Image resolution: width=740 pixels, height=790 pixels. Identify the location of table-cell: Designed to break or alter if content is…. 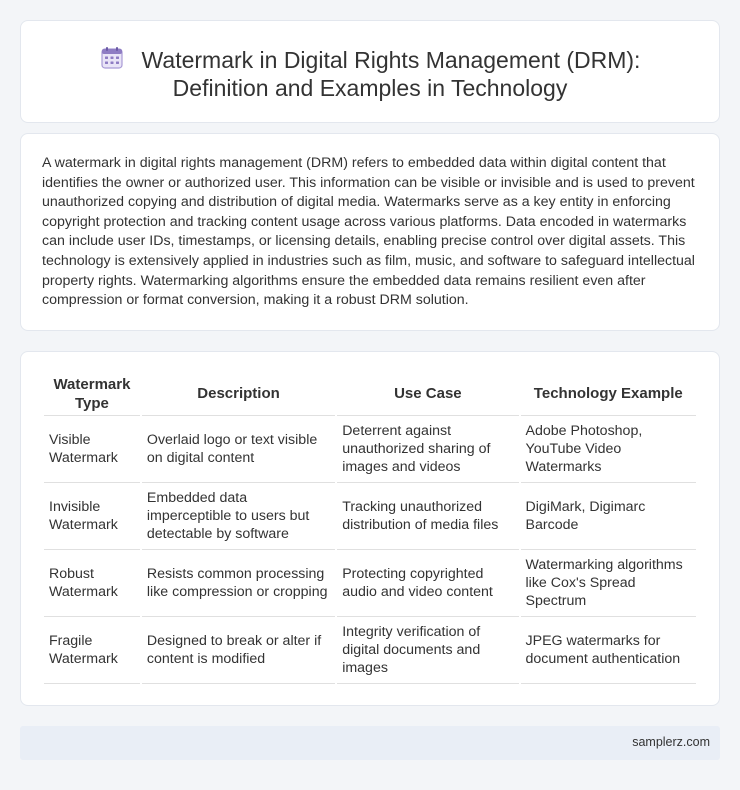
(238, 650).